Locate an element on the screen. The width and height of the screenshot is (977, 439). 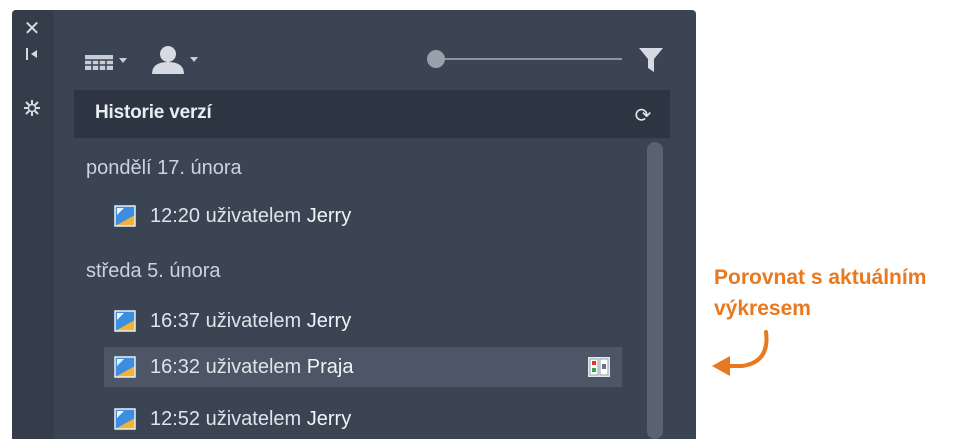
version-time-label: 16:32 uživatelem is located at coordinates (226, 366).